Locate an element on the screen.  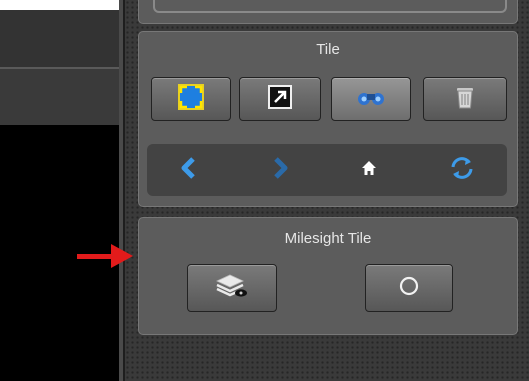
layers-view-icon is located at coordinates (232, 288).